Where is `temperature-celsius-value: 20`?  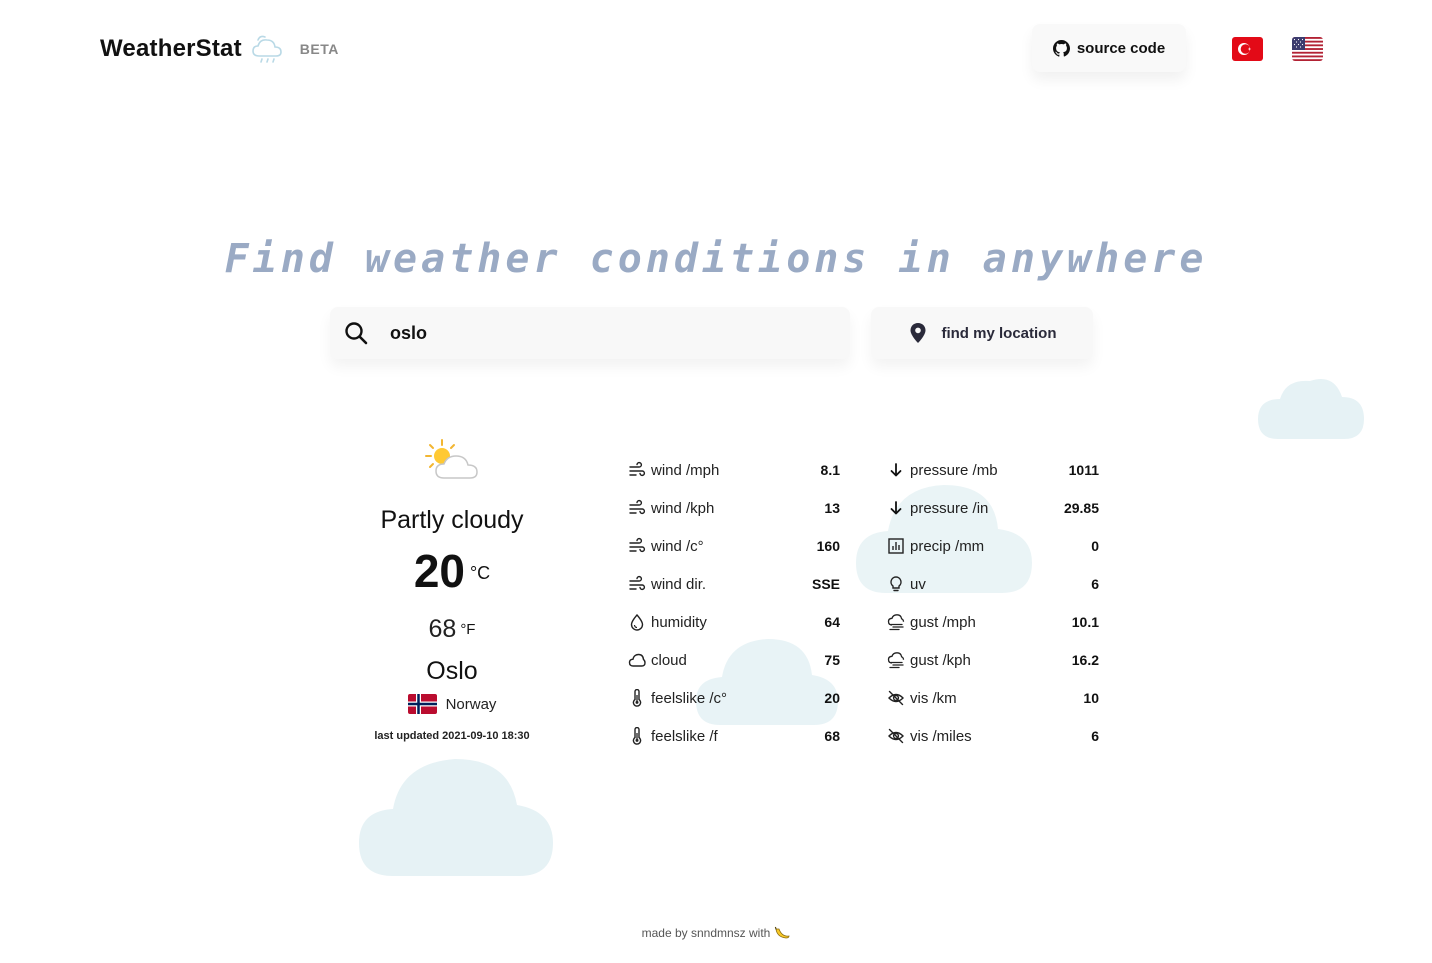 temperature-celsius-value: 20 is located at coordinates (439, 571).